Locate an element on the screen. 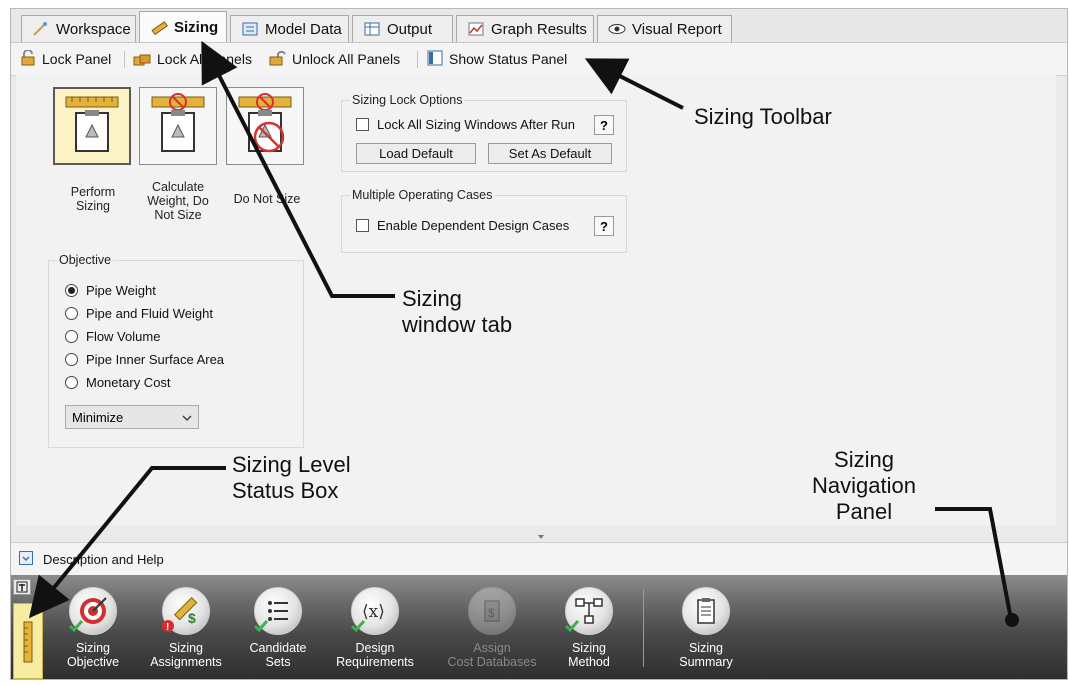  nav-label: Method is located at coordinates (589, 662).